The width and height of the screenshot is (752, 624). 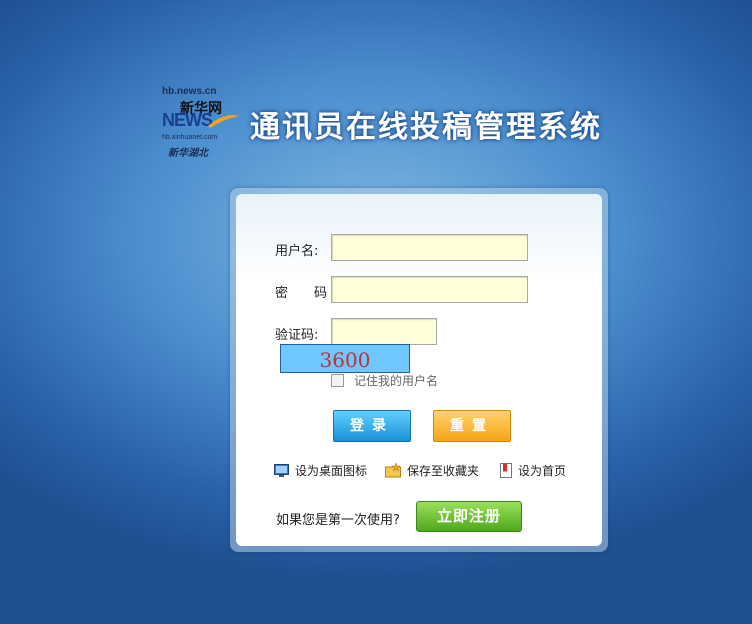 What do you see at coordinates (345, 358) in the screenshot?
I see `captcha-image: 3600` at bounding box center [345, 358].